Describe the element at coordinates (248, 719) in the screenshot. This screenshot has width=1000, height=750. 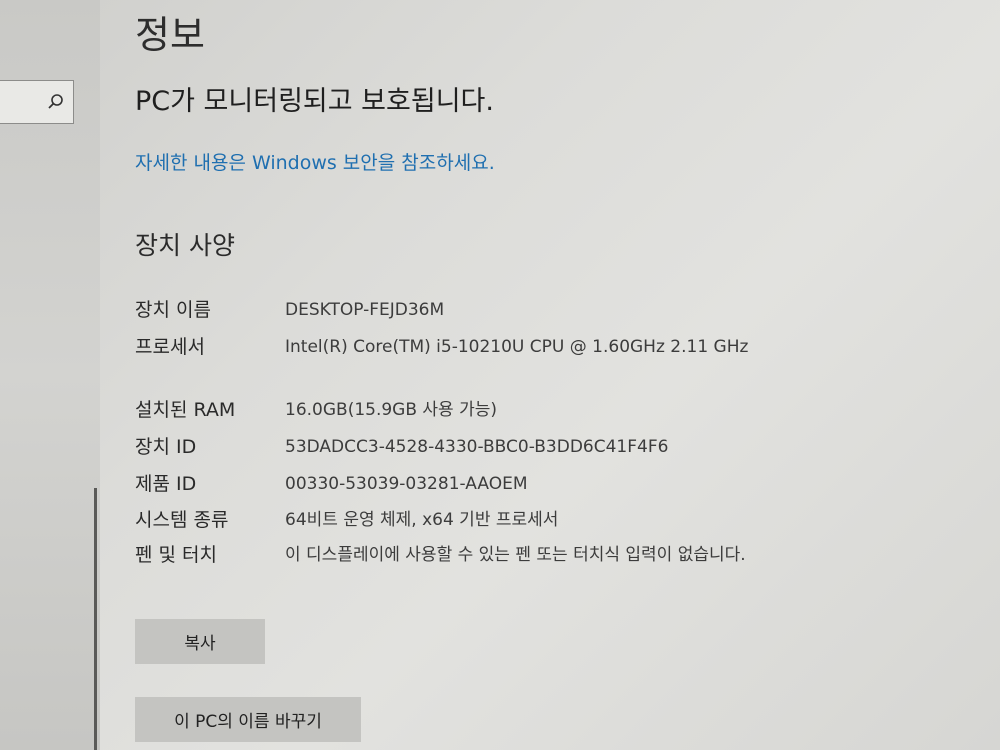
I see `rename-pc-button: 이 PC의 이름 바꾸기` at that location.